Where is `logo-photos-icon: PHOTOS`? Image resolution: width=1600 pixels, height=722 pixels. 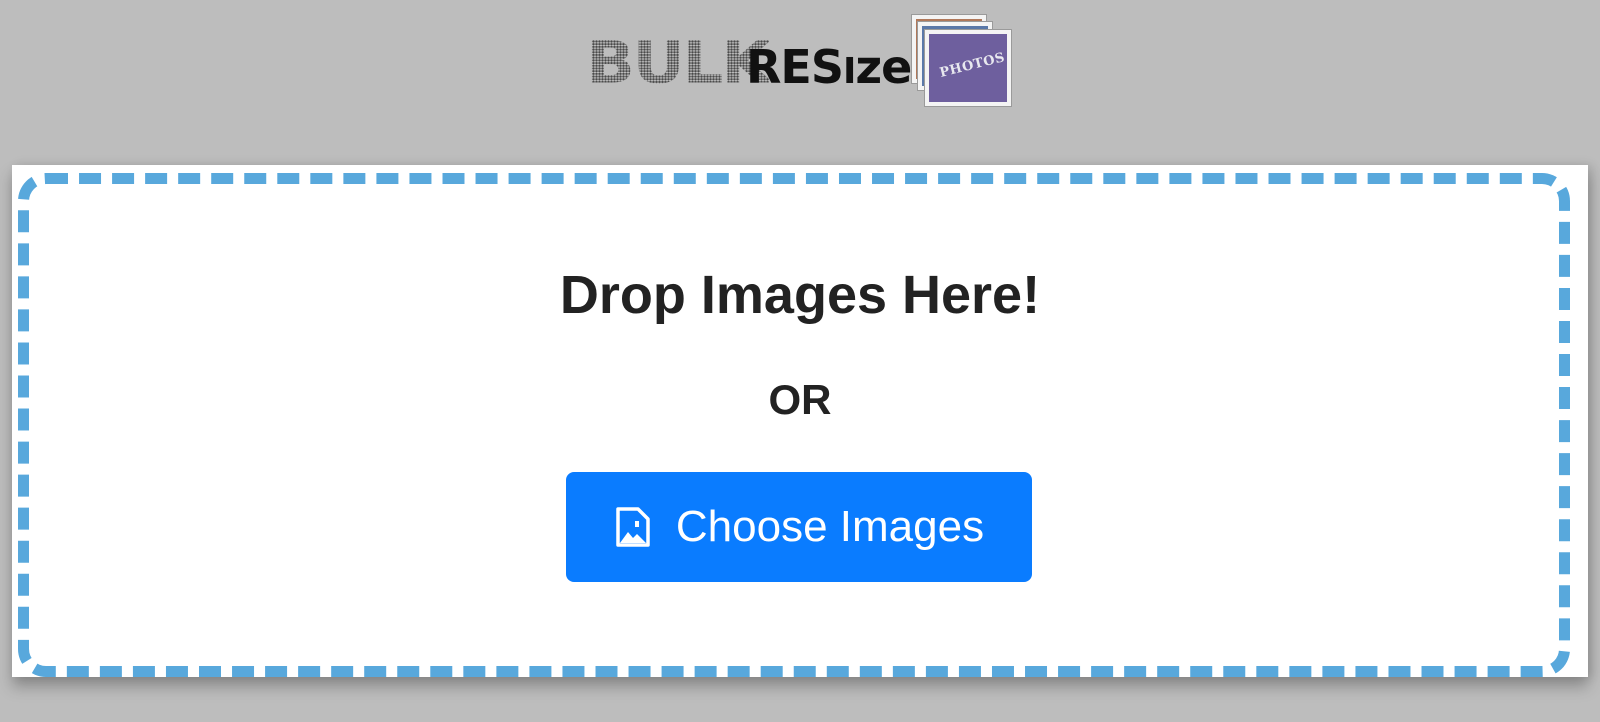 logo-photos-icon: PHOTOS is located at coordinates (966, 62).